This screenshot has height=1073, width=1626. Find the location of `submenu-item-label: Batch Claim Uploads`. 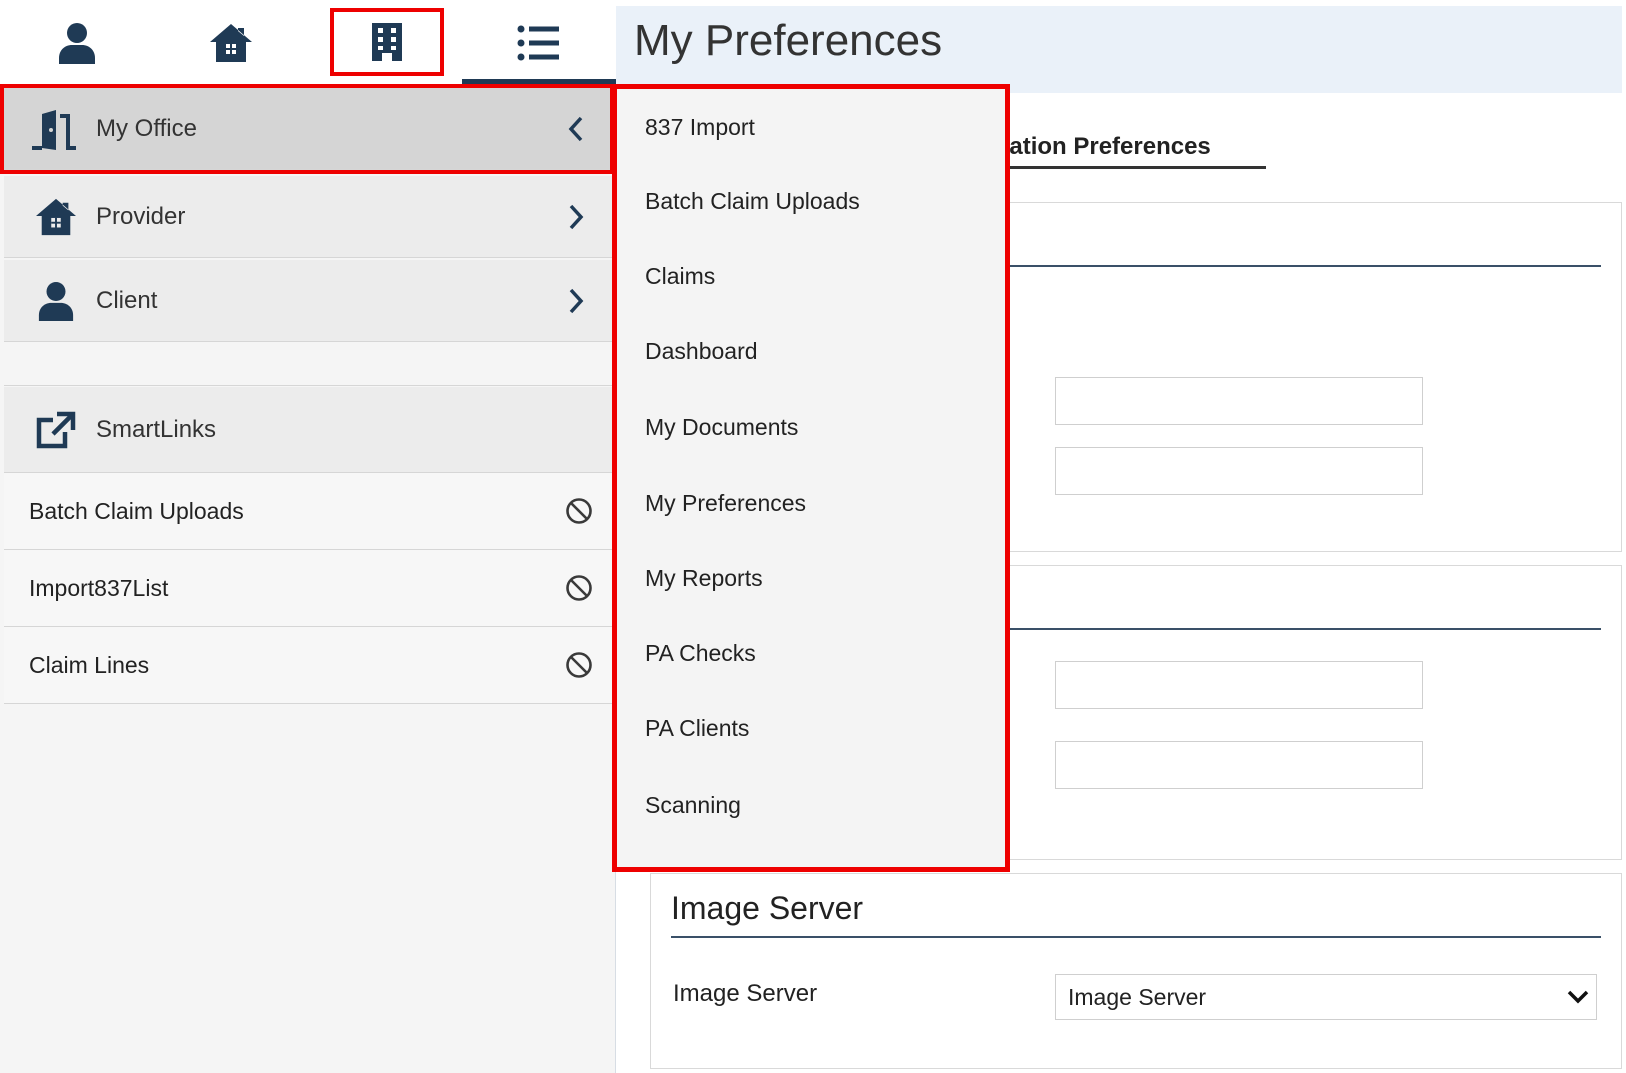

submenu-item-label: Batch Claim Uploads is located at coordinates (752, 201).